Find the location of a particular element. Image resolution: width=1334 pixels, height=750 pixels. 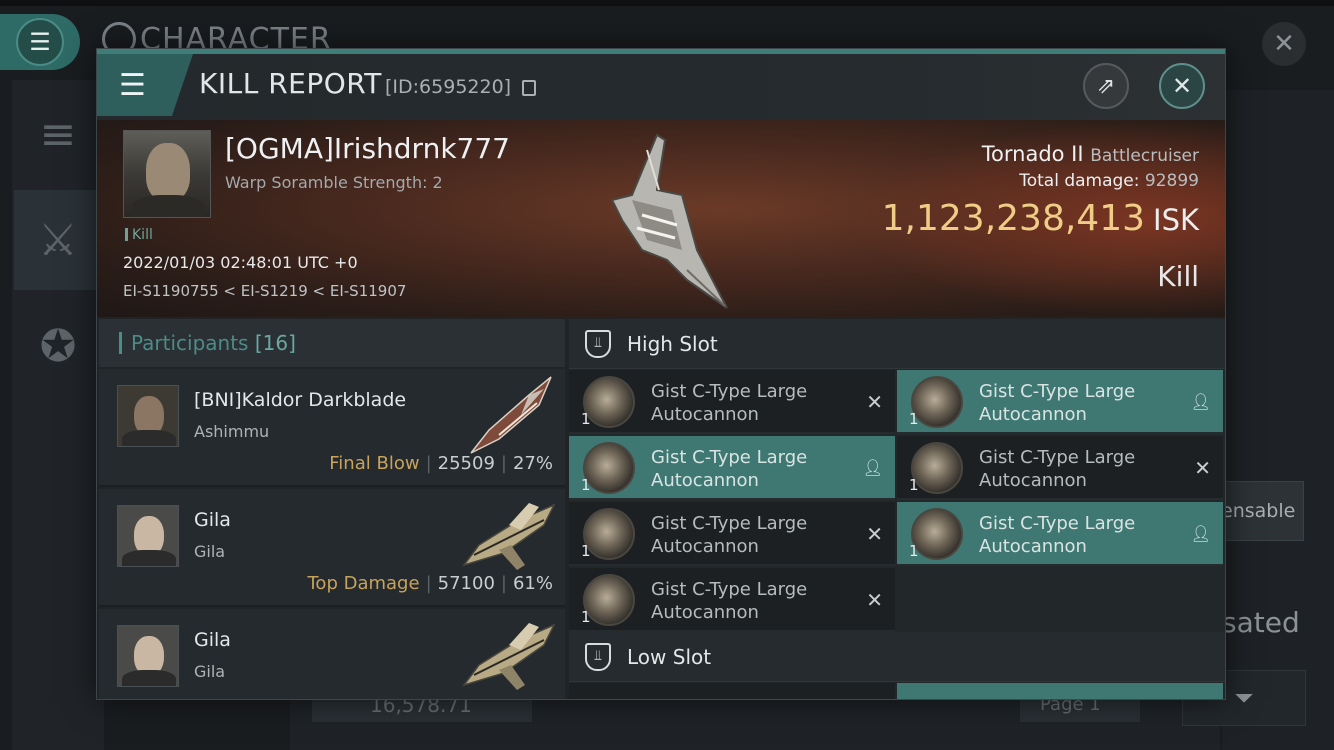

participants-header: Participants [16] is located at coordinates (332, 343).